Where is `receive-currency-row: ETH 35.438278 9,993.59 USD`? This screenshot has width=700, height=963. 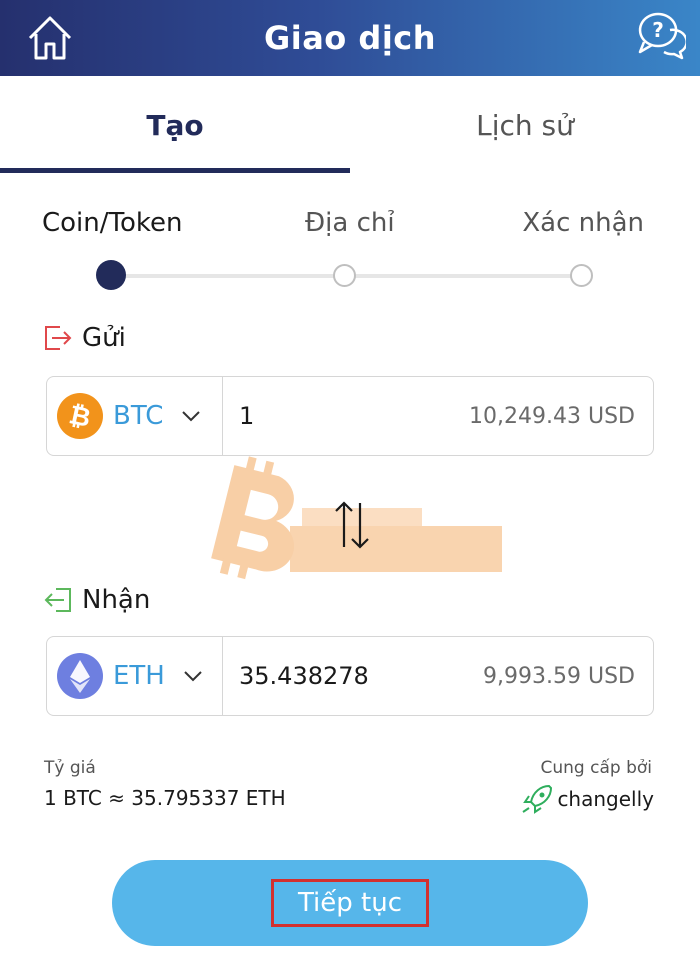 receive-currency-row: ETH 35.438278 9,993.59 USD is located at coordinates (350, 676).